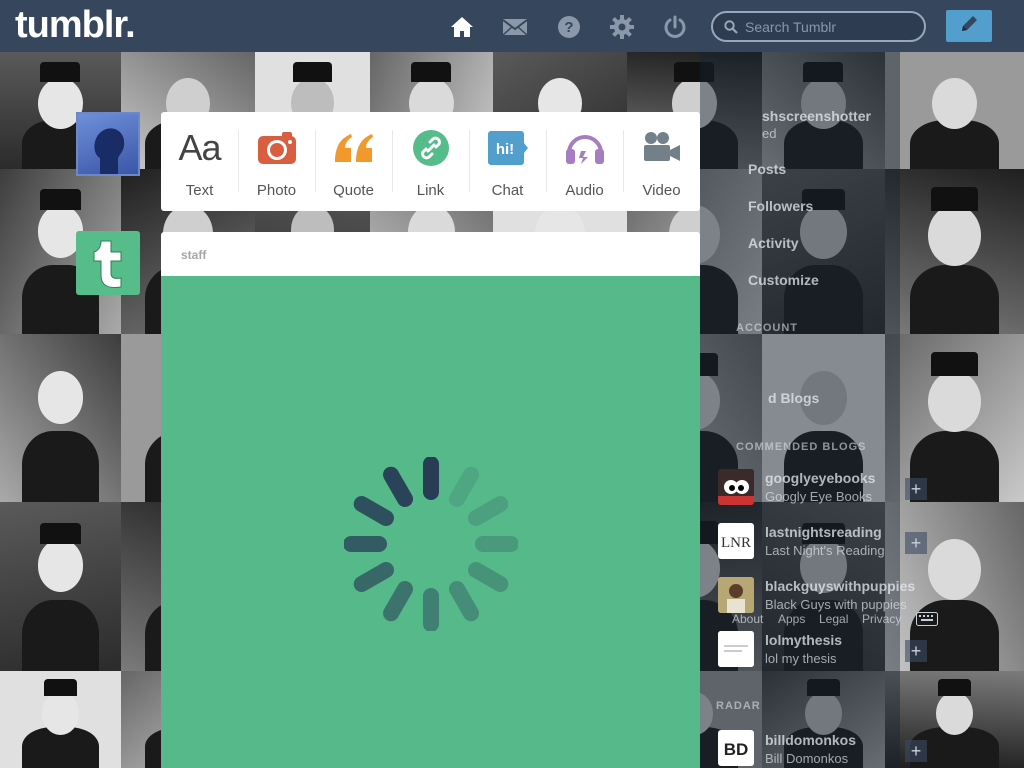 The image size is (1024, 768). I want to click on post-type-audio: Audio, so click(584, 161).